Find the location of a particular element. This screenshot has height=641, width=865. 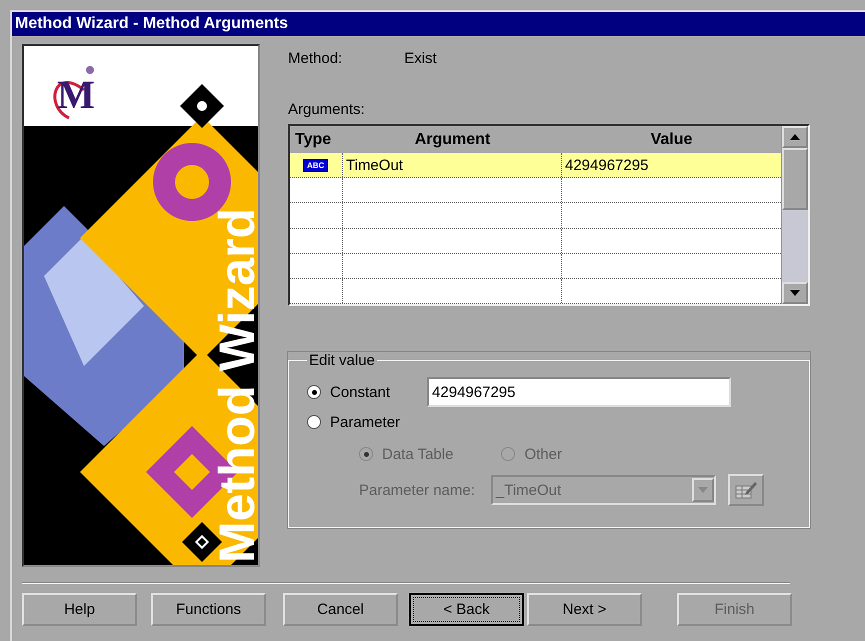

radio-label: Other is located at coordinates (543, 454).